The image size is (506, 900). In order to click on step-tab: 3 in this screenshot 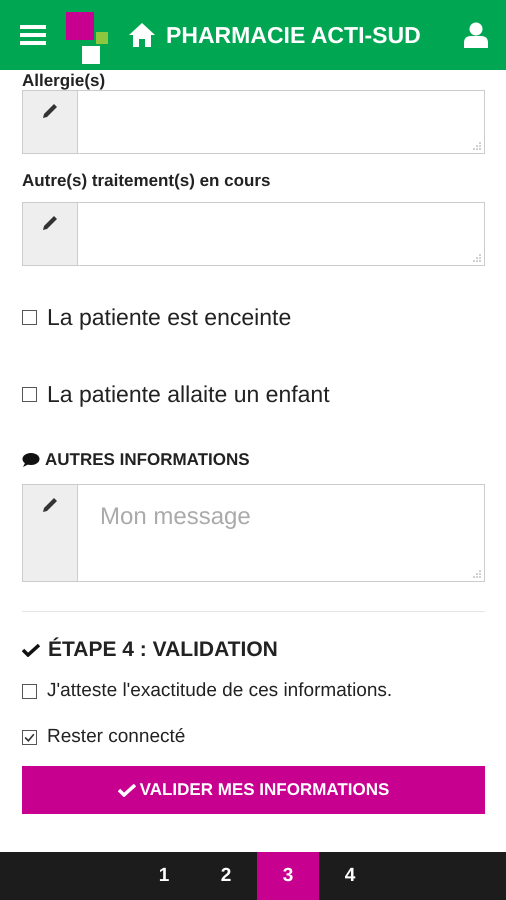, I will do `click(288, 876)`.